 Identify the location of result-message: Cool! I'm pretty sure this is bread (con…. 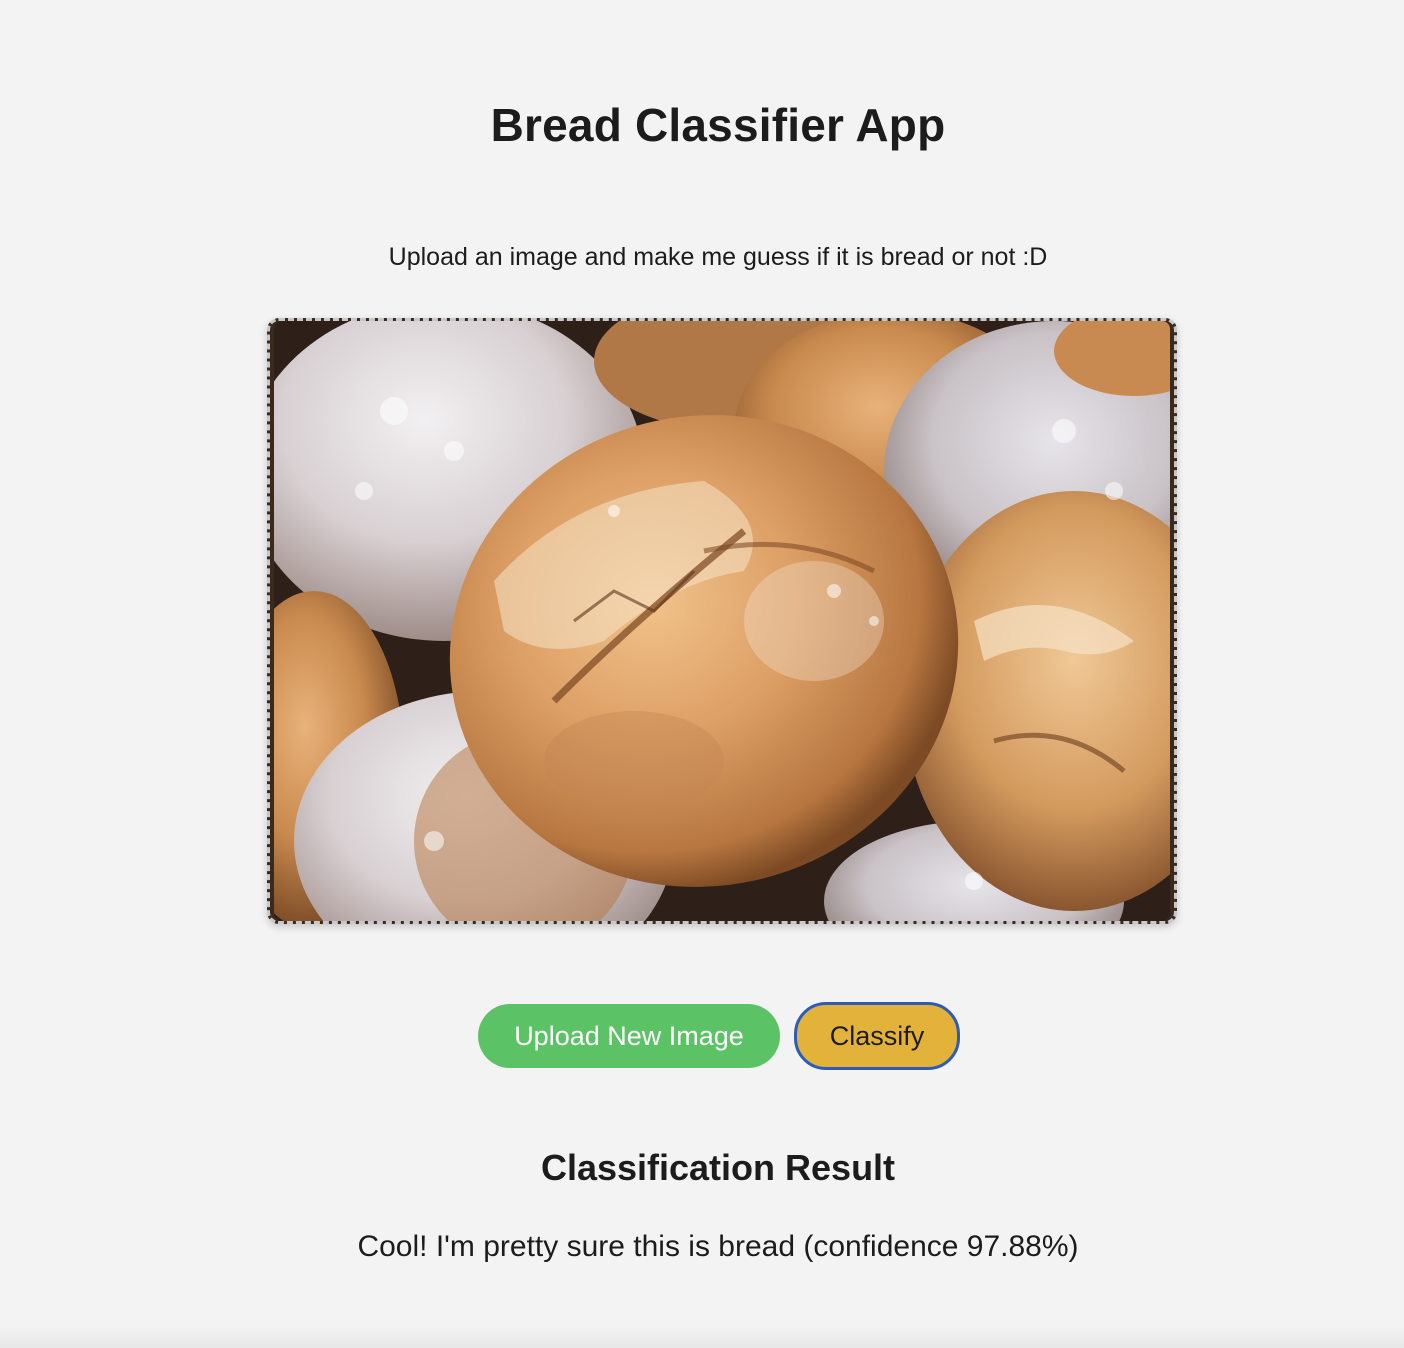
(718, 1246).